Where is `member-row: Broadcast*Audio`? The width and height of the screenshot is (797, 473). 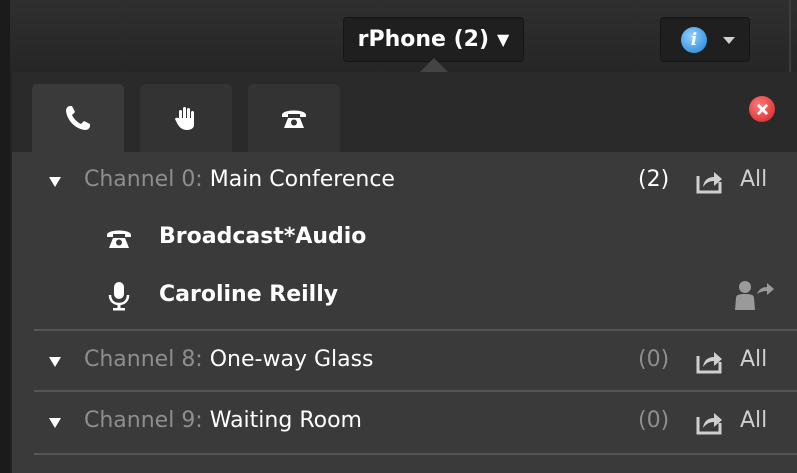
member-row: Broadcast*Audio is located at coordinates (404, 239).